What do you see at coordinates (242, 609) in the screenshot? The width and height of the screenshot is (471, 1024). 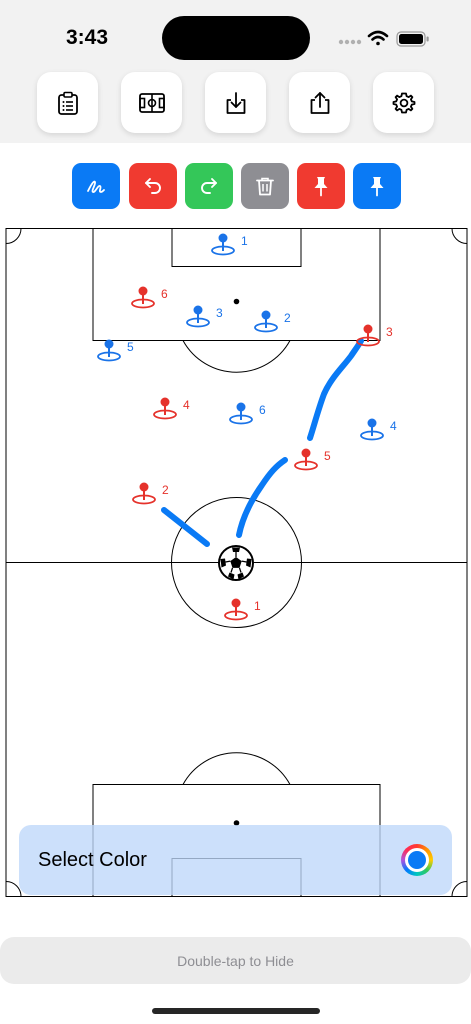 I see `red-player-marker: 1` at bounding box center [242, 609].